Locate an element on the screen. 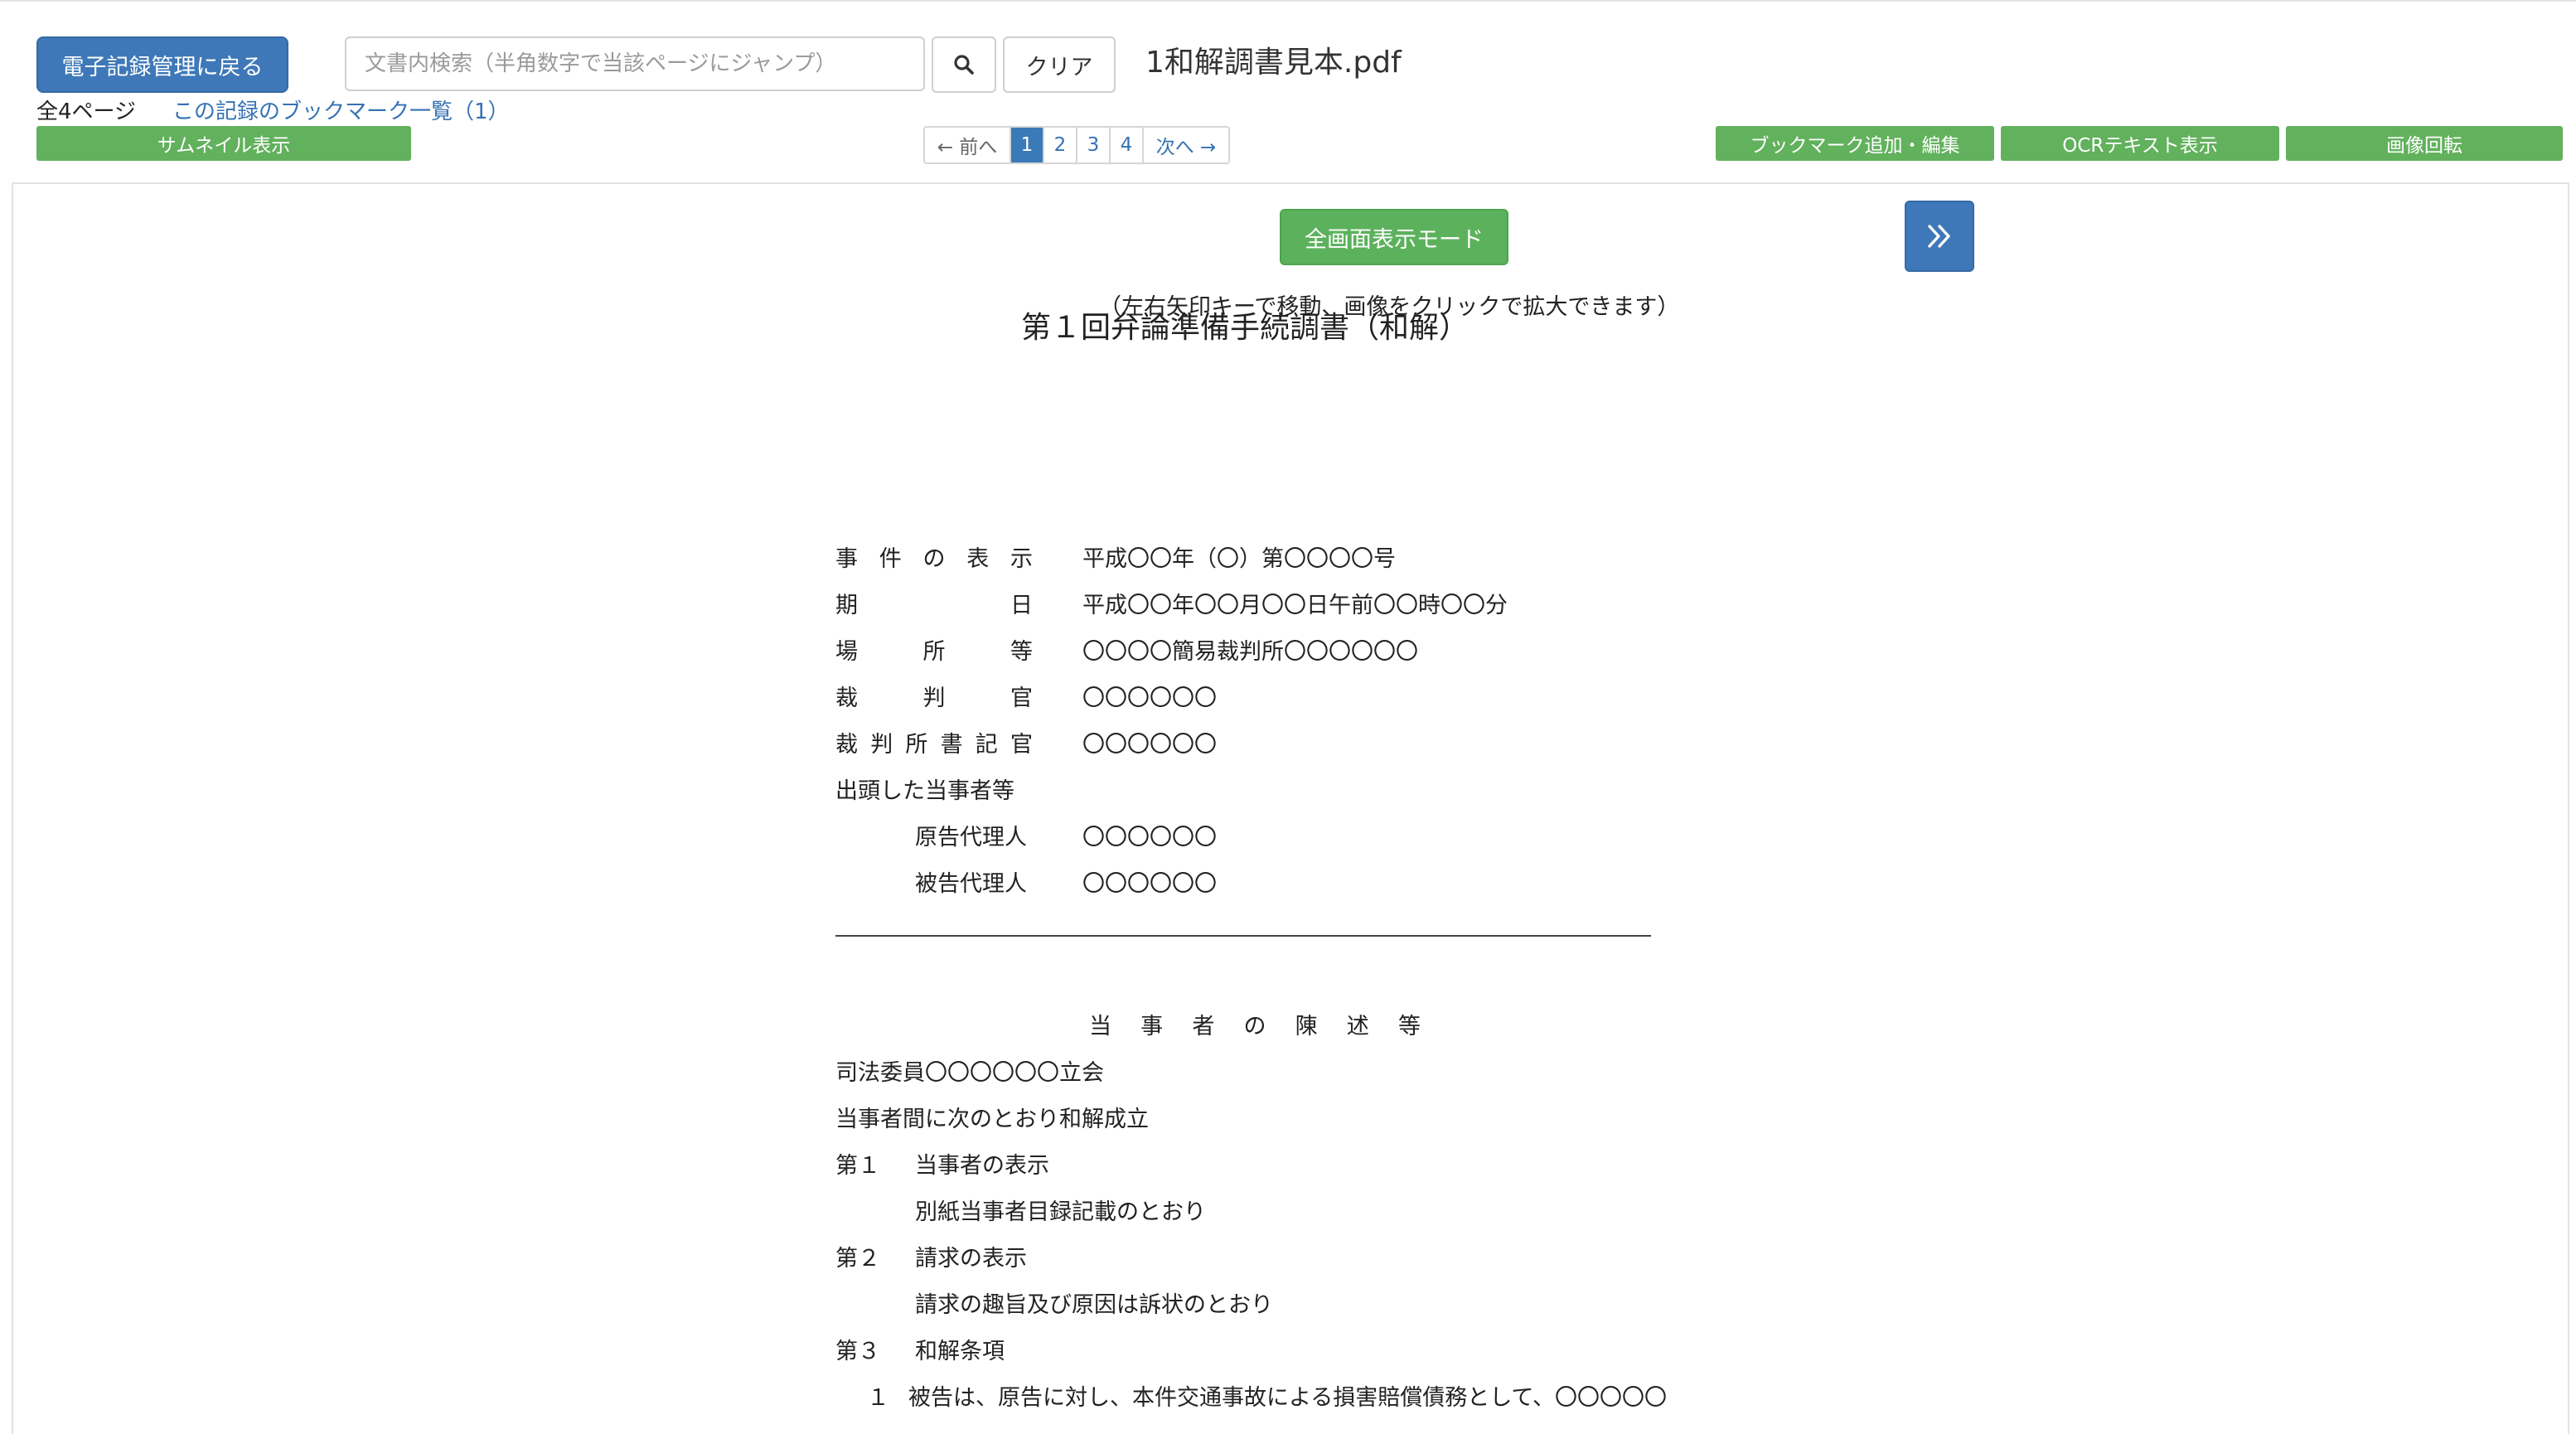 The width and height of the screenshot is (2576, 1434). parties-heading: 出頭した当事者等 is located at coordinates (924, 791).